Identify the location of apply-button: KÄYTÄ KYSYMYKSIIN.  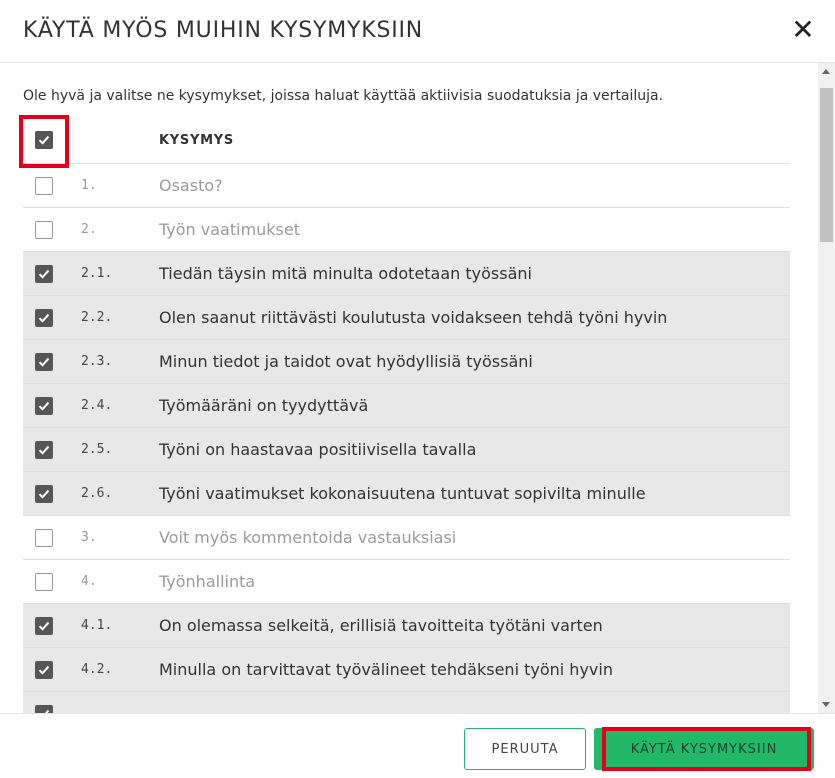
(704, 749).